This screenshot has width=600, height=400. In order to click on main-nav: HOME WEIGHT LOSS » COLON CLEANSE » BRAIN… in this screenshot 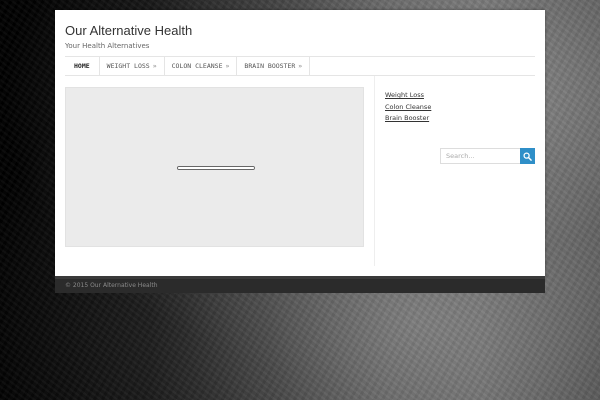, I will do `click(300, 66)`.